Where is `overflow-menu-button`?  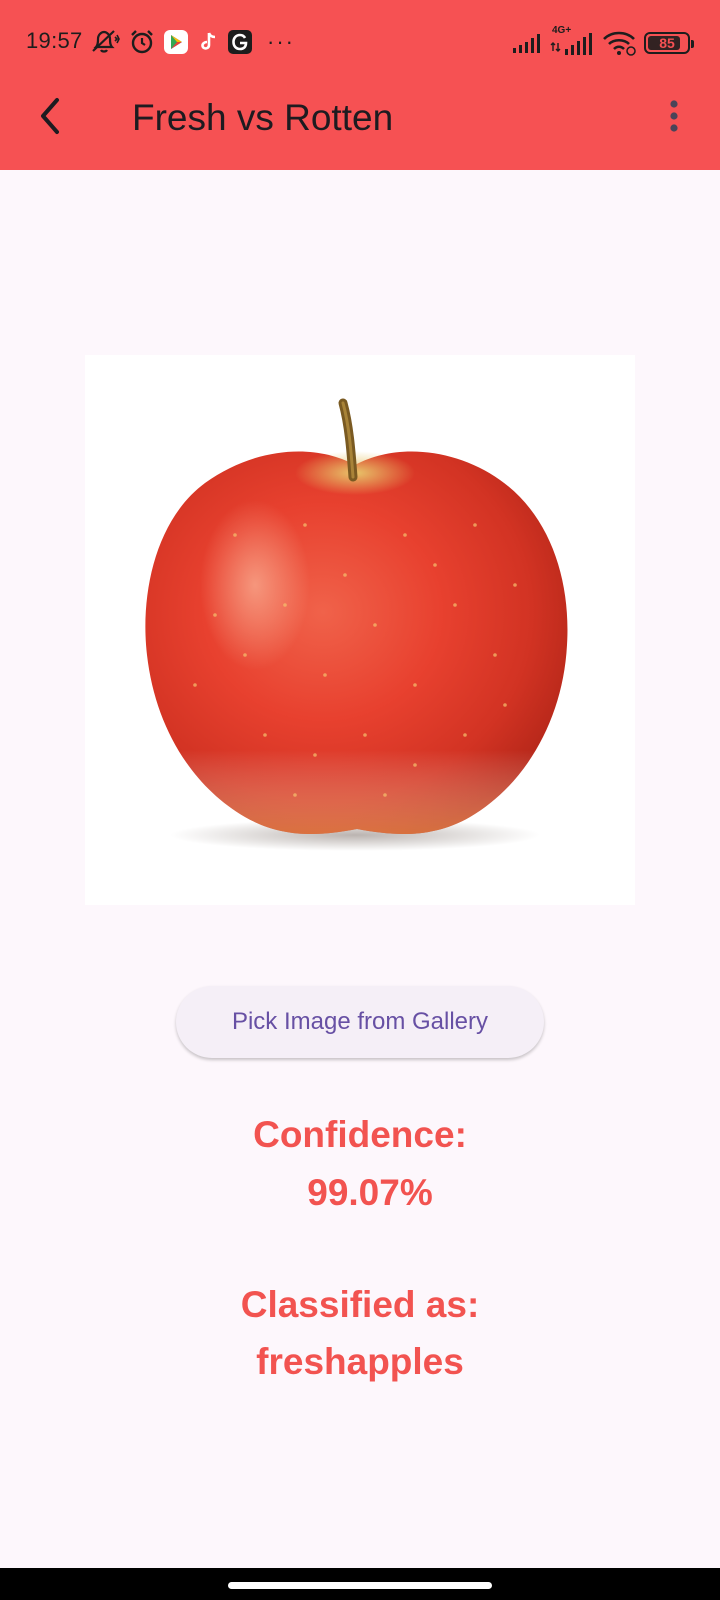
overflow-menu-button is located at coordinates (674, 118).